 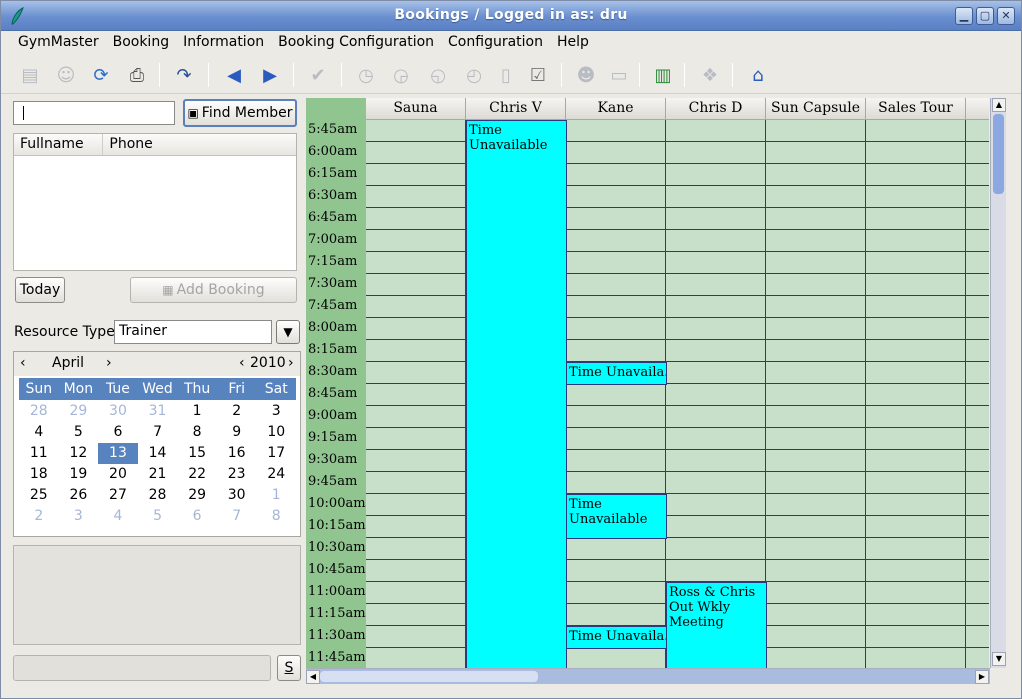 I want to click on scroll-right-icon: ▶, so click(x=982, y=677).